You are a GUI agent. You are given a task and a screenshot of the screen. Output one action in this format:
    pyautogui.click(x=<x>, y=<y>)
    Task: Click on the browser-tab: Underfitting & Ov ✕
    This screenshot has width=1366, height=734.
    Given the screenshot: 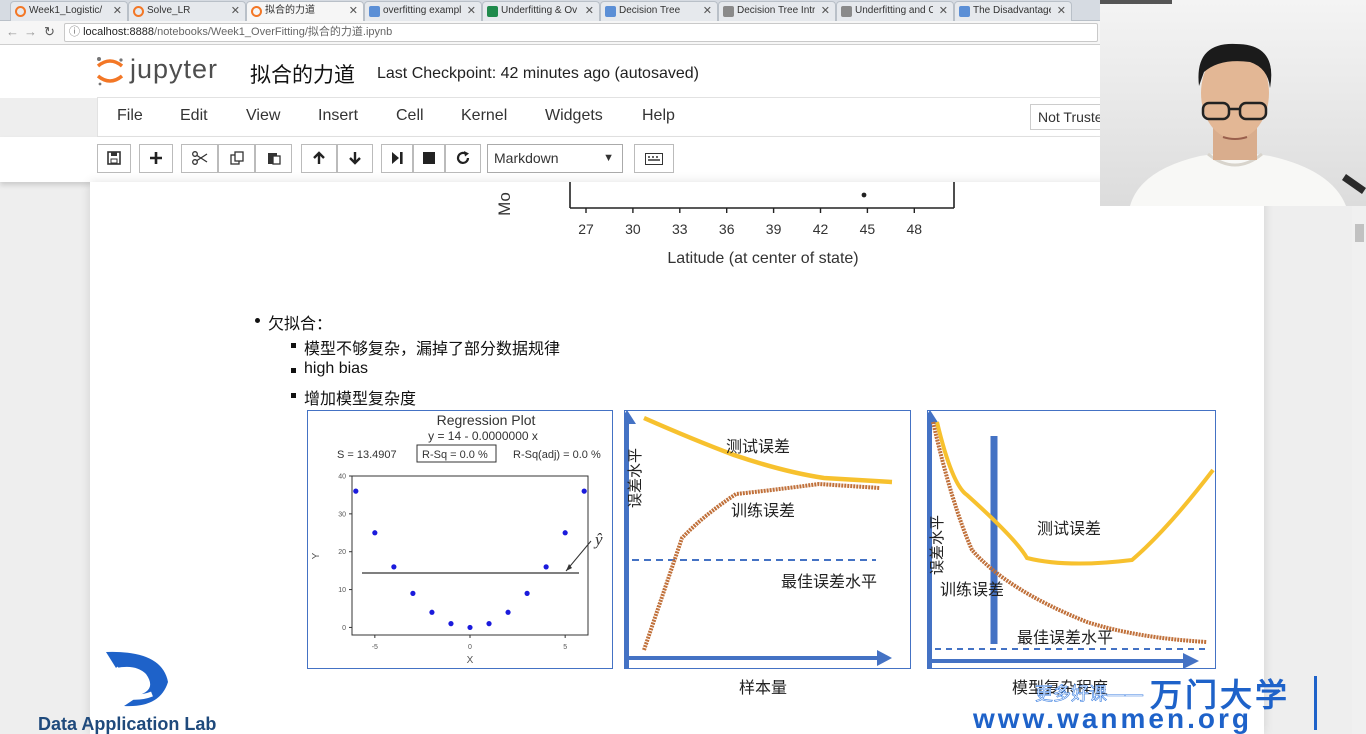 What is the action you would take?
    pyautogui.click(x=541, y=11)
    